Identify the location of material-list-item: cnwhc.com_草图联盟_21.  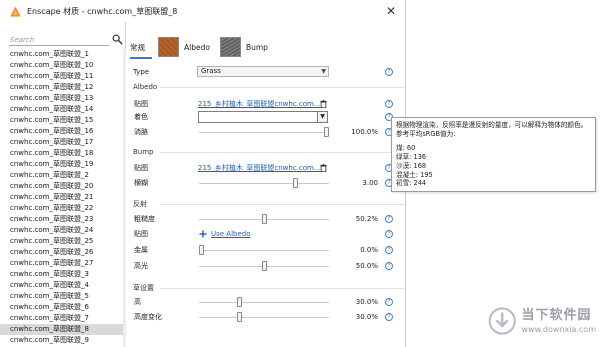
(61, 197).